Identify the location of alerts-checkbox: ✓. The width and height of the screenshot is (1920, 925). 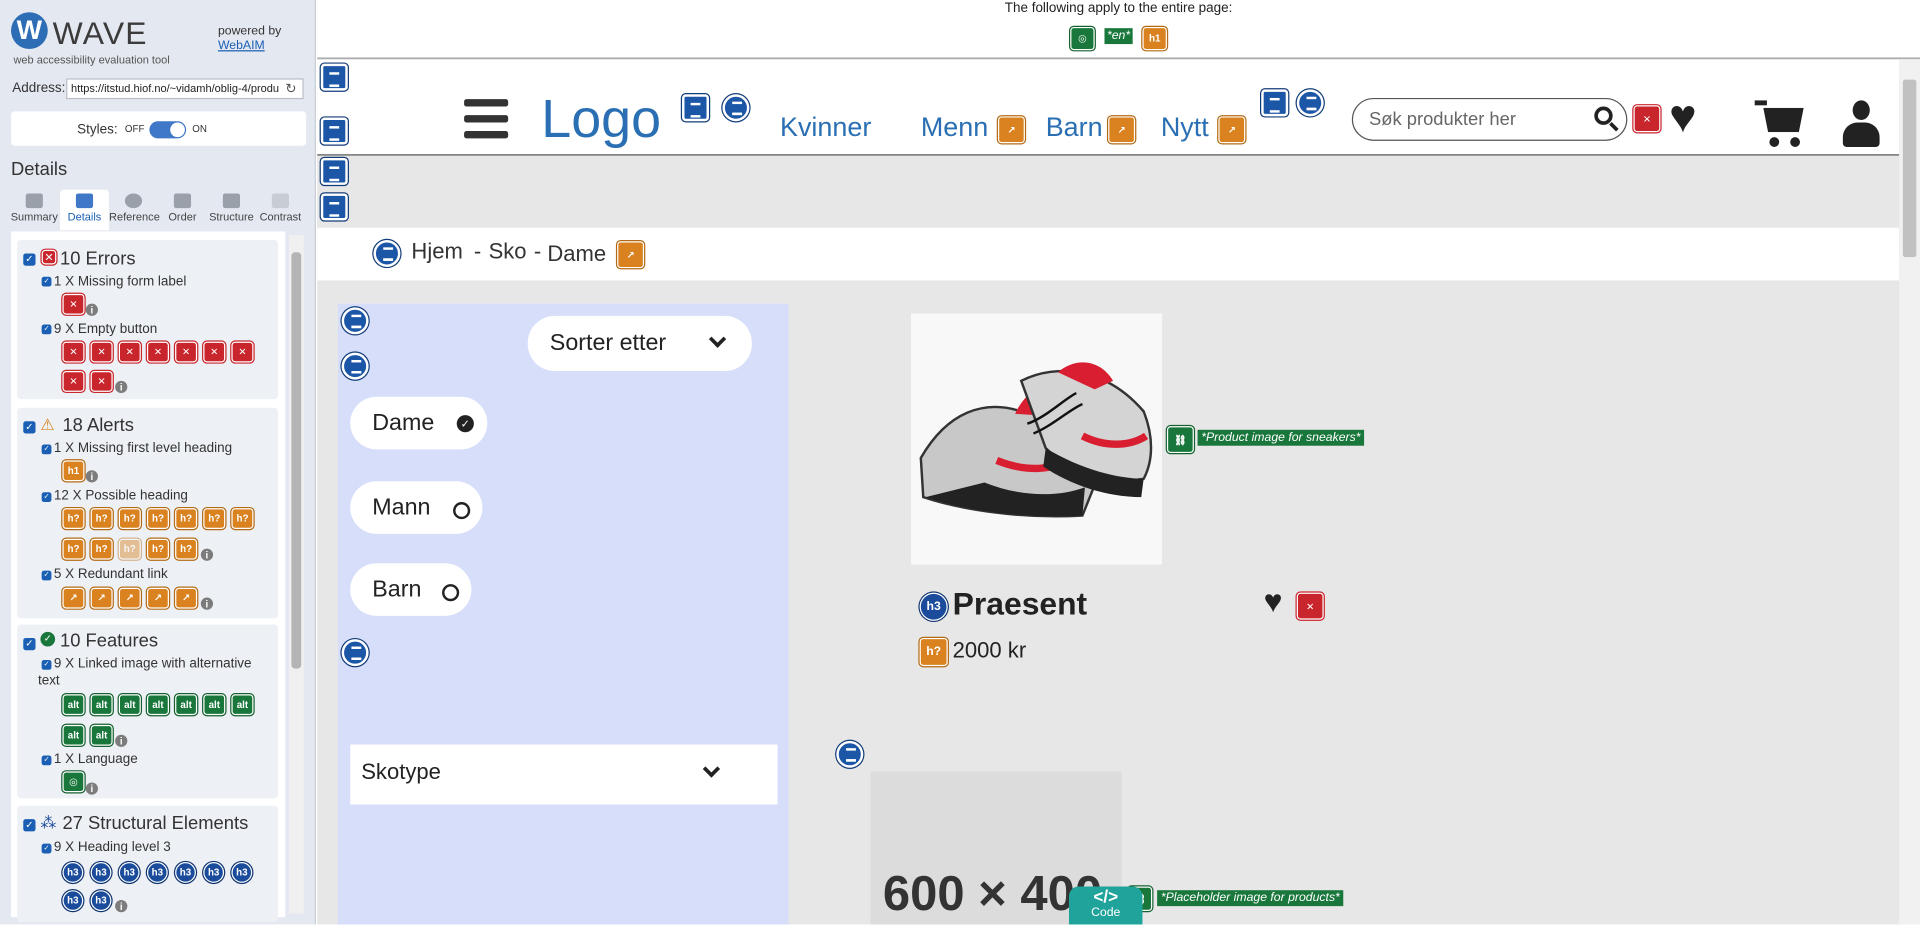
(29, 427).